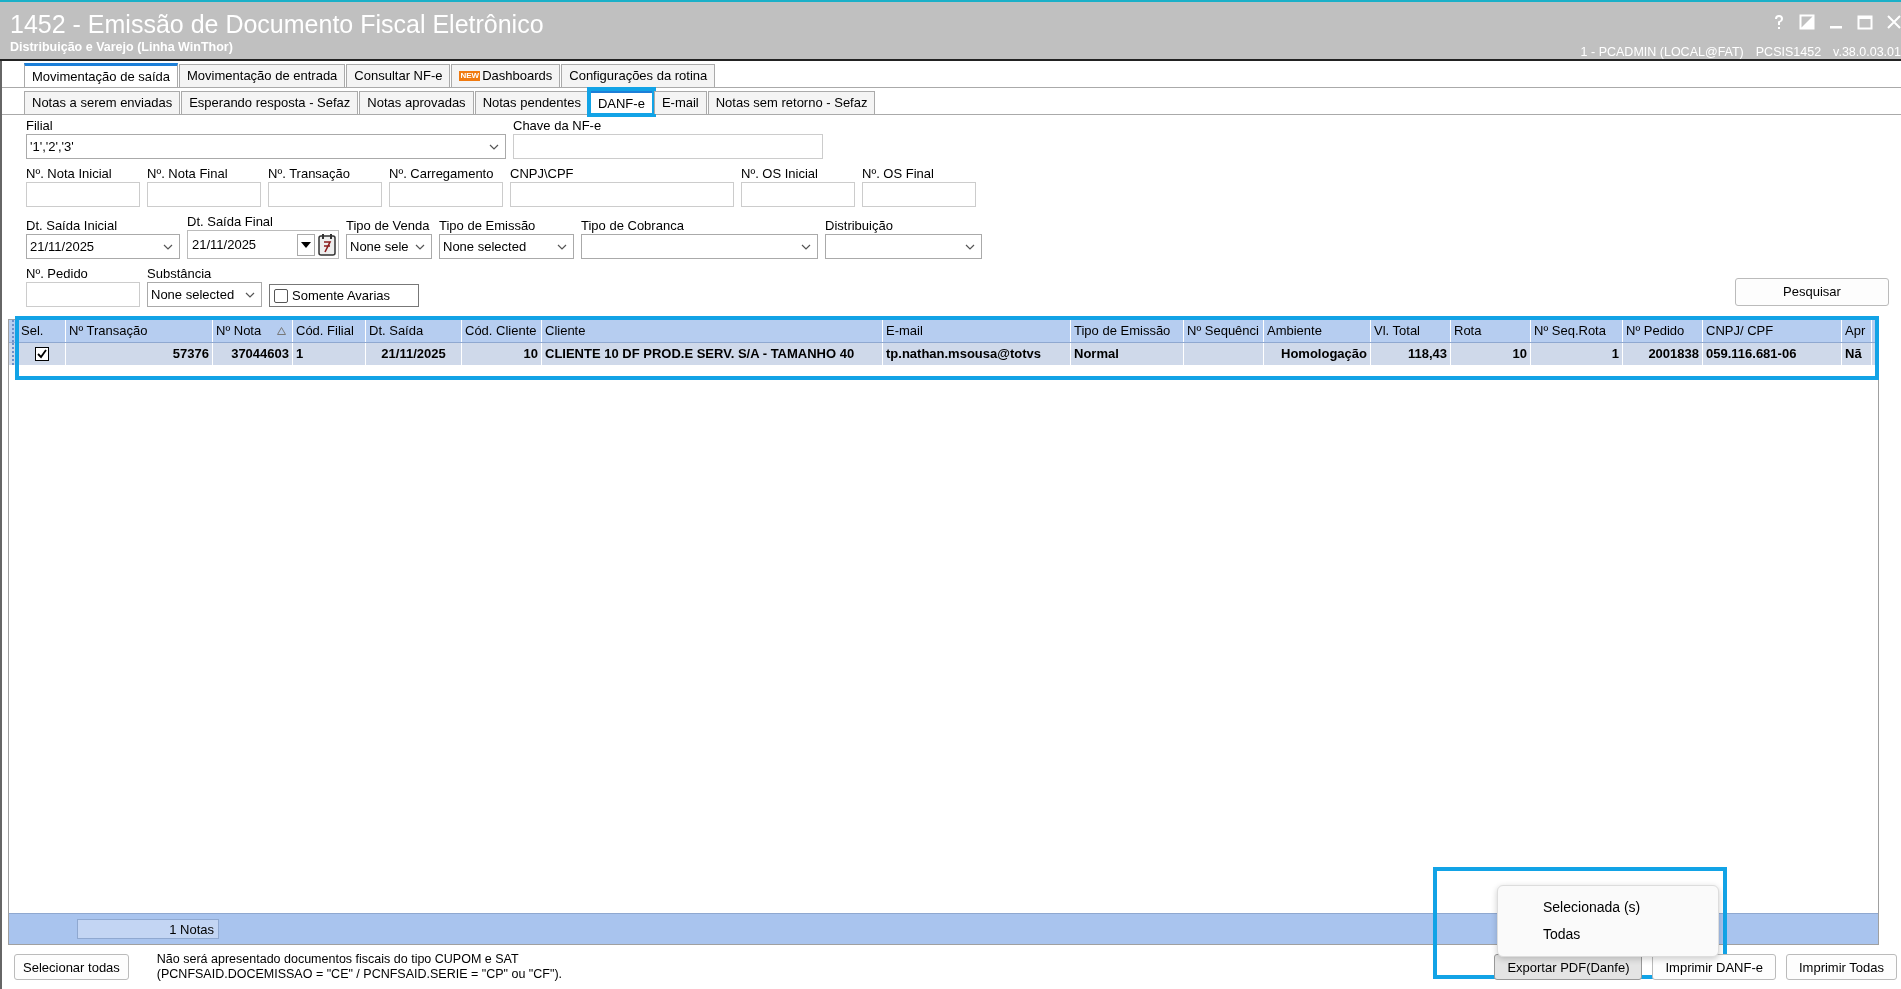  I want to click on tab: Consultar NF-e, so click(398, 75).